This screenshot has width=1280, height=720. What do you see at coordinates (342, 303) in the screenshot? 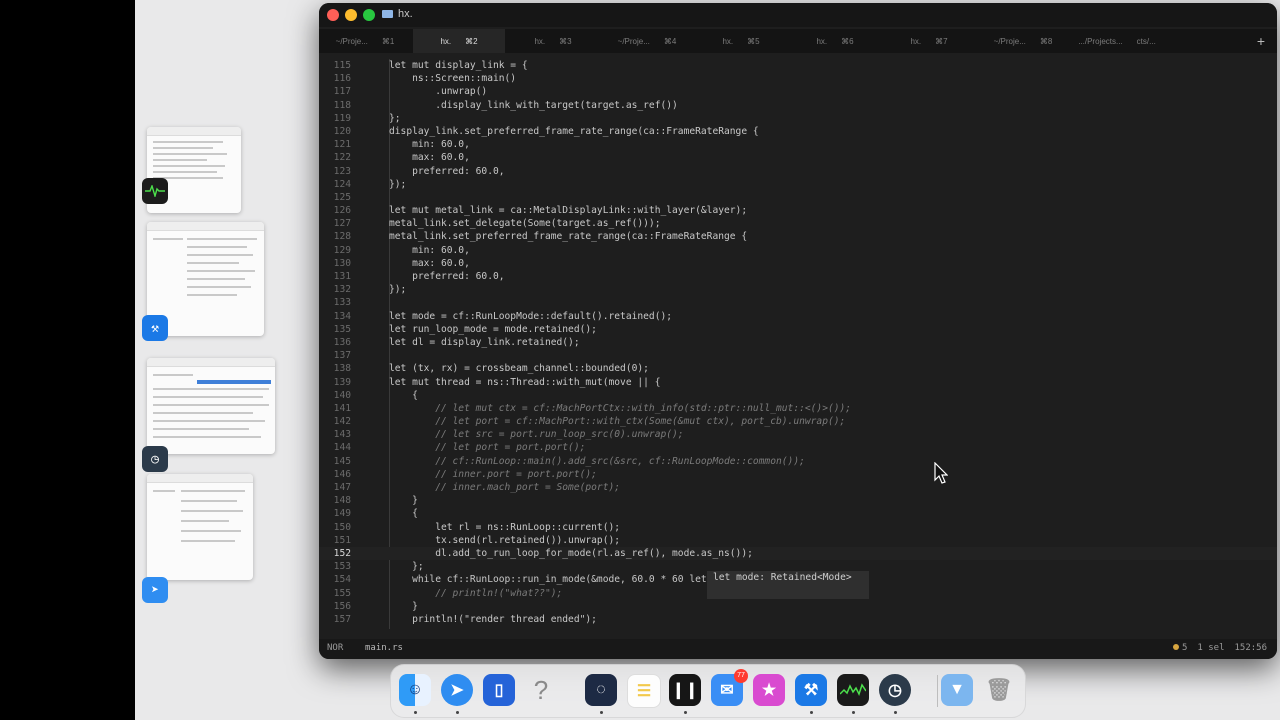
I see `line-number: 133` at bounding box center [342, 303].